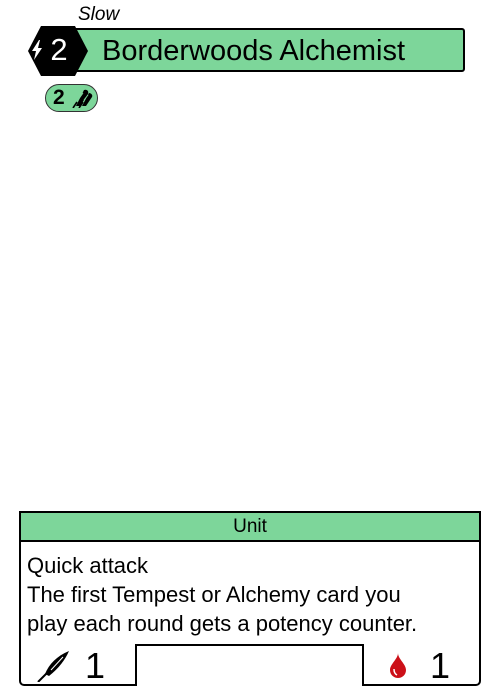  I want to click on card-name-bar: Borderwoods Alchemist, so click(255, 50).